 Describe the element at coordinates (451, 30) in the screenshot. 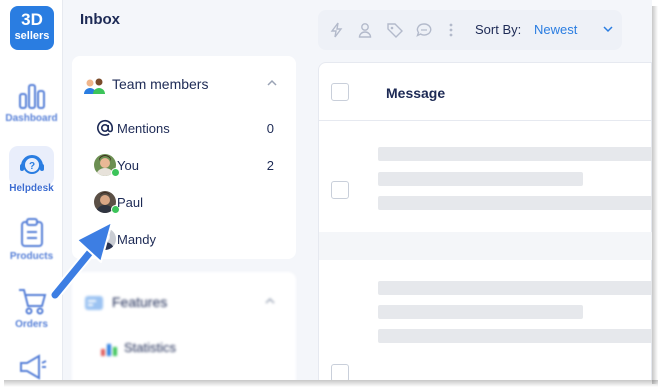

I see `more-vertical-icon` at that location.